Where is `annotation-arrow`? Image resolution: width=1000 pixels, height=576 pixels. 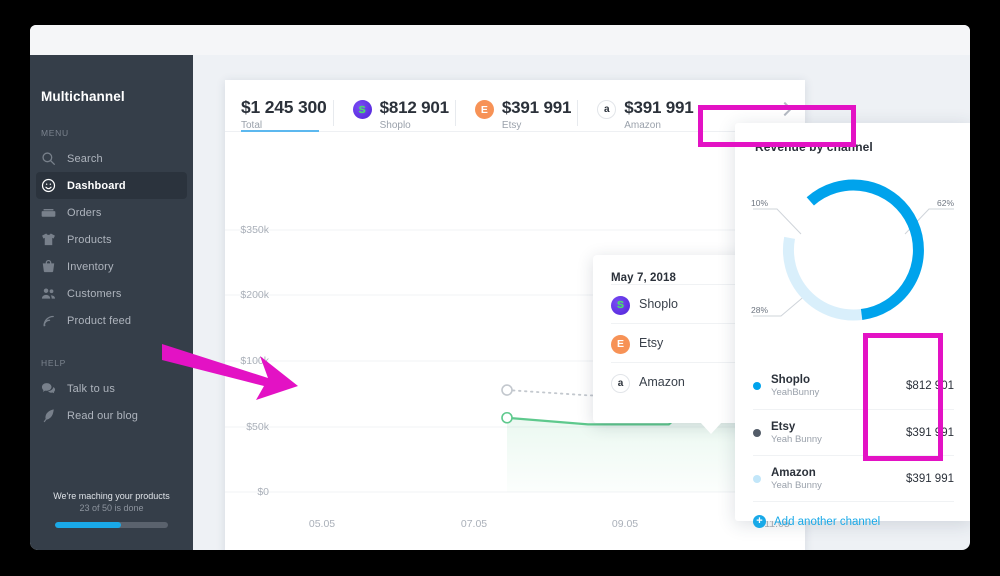 annotation-arrow is located at coordinates (230, 372).